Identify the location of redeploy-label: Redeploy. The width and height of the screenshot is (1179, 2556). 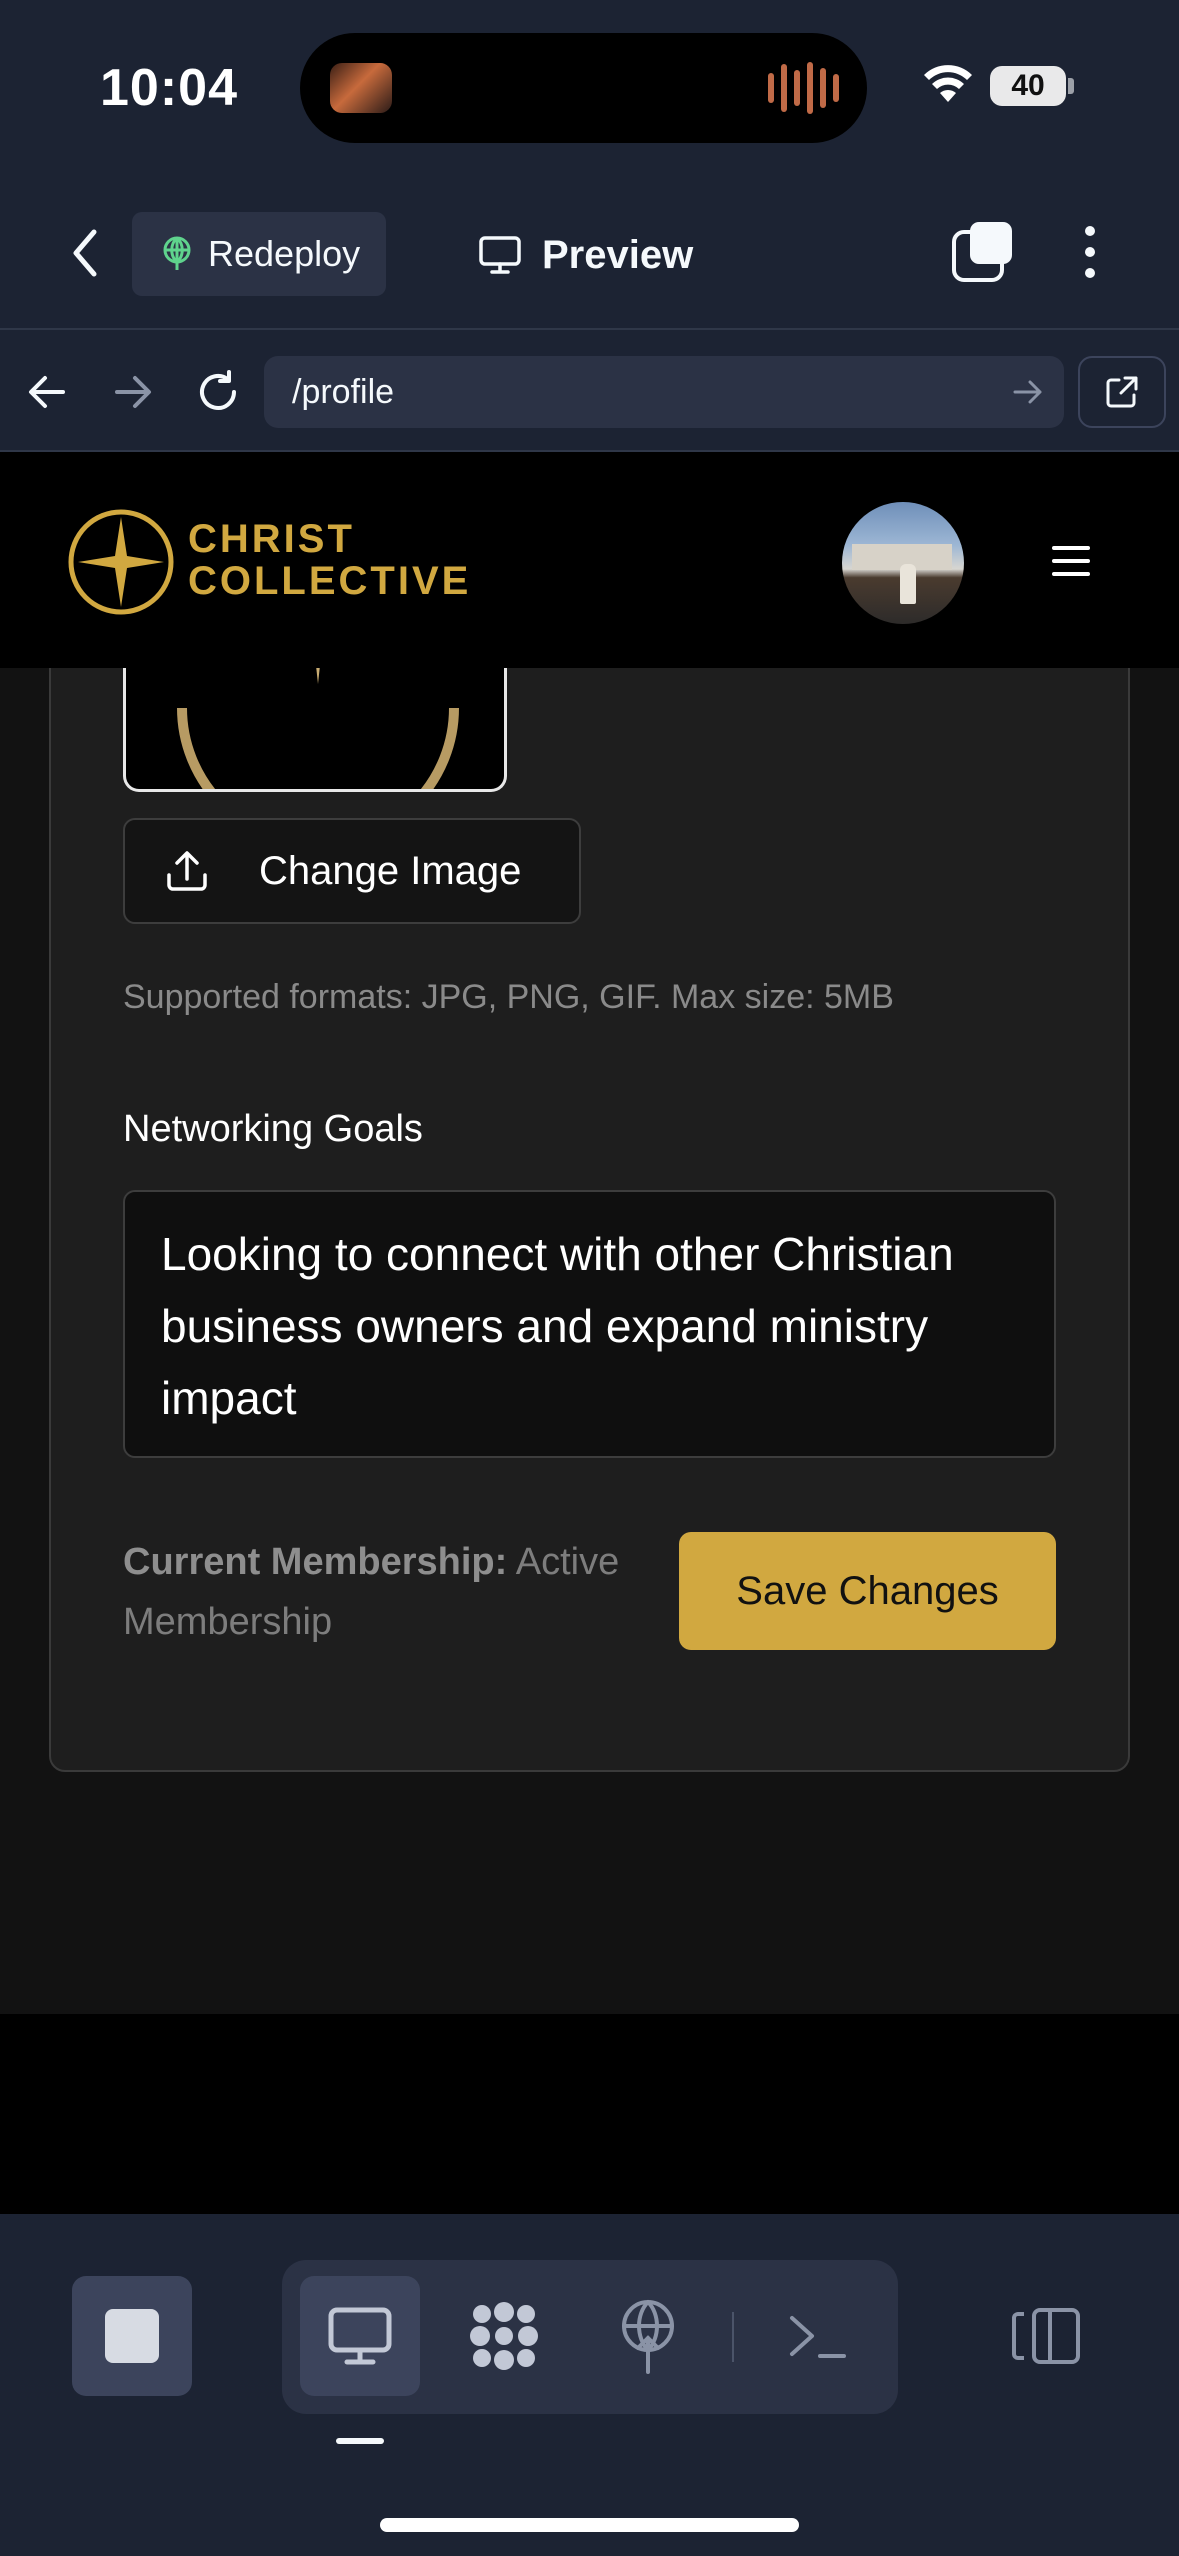
(284, 253).